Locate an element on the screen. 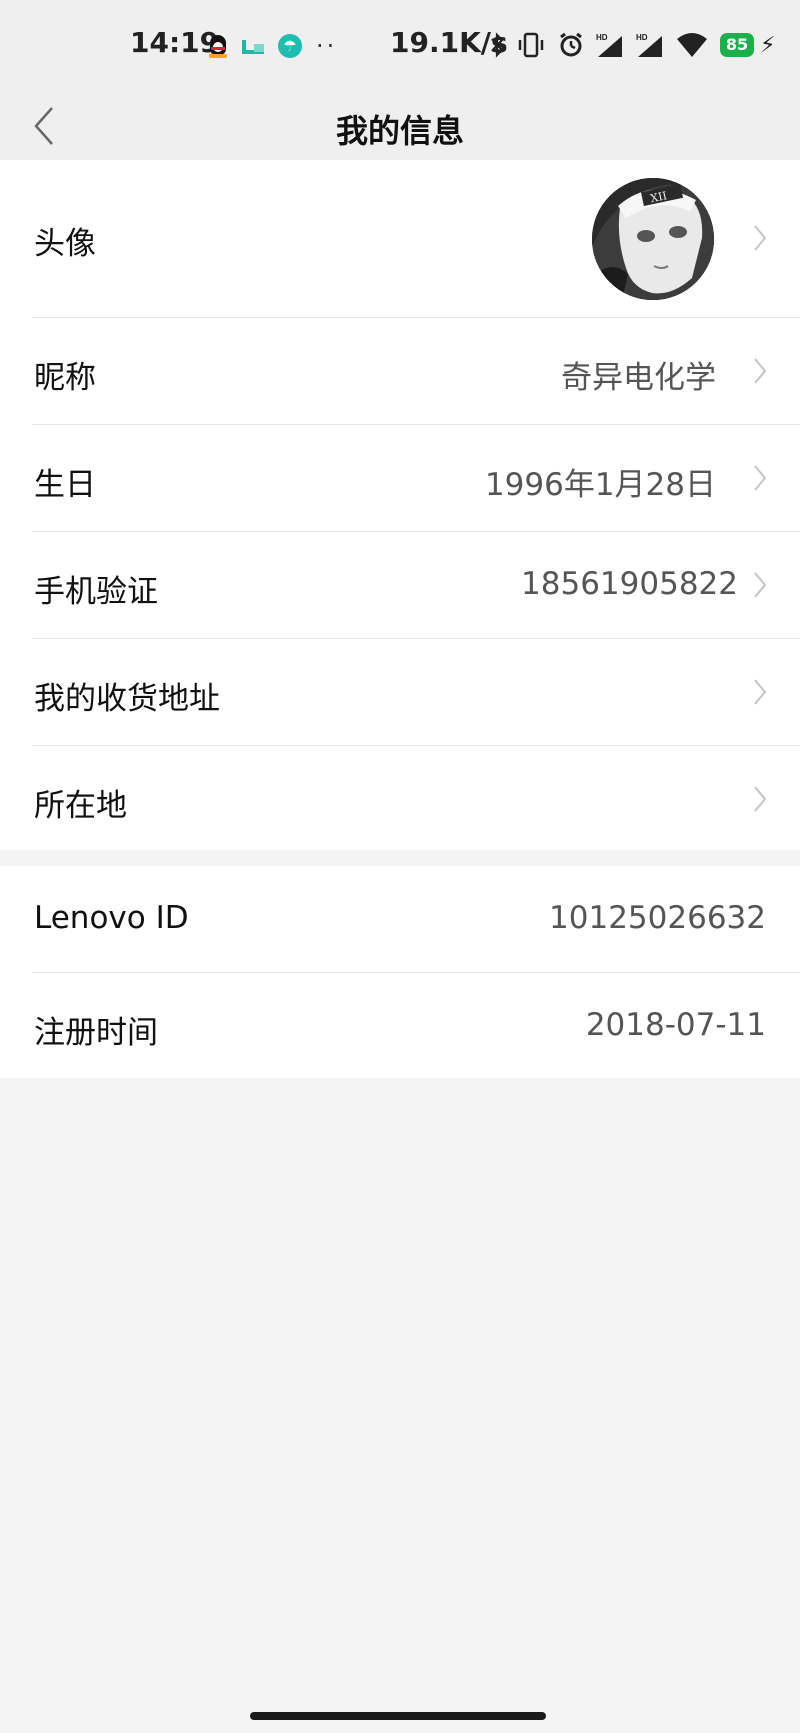 Image resolution: width=800 pixels, height=1733 pixels. status-bar: 14:19 ☂ ·· 19.1K/s HD HD 85 ⚡ is located at coordinates (400, 46).